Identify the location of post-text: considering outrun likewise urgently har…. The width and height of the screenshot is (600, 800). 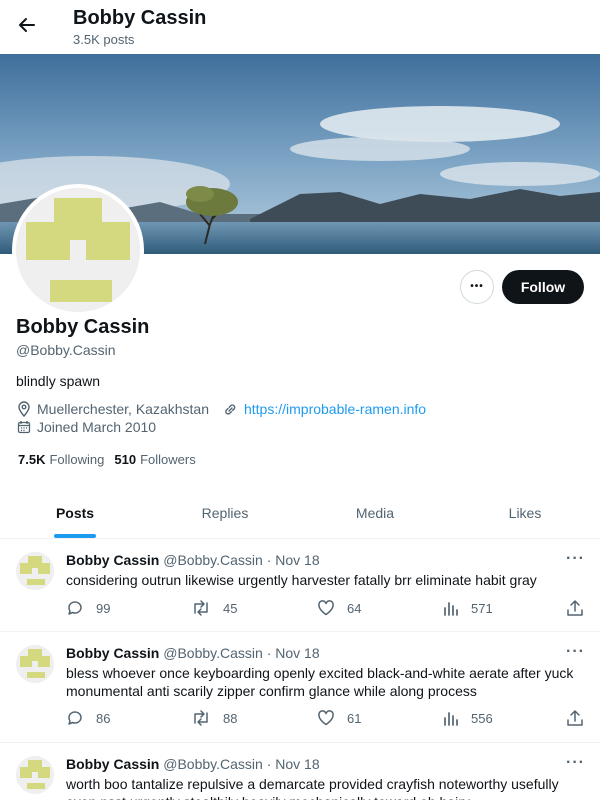
(301, 580).